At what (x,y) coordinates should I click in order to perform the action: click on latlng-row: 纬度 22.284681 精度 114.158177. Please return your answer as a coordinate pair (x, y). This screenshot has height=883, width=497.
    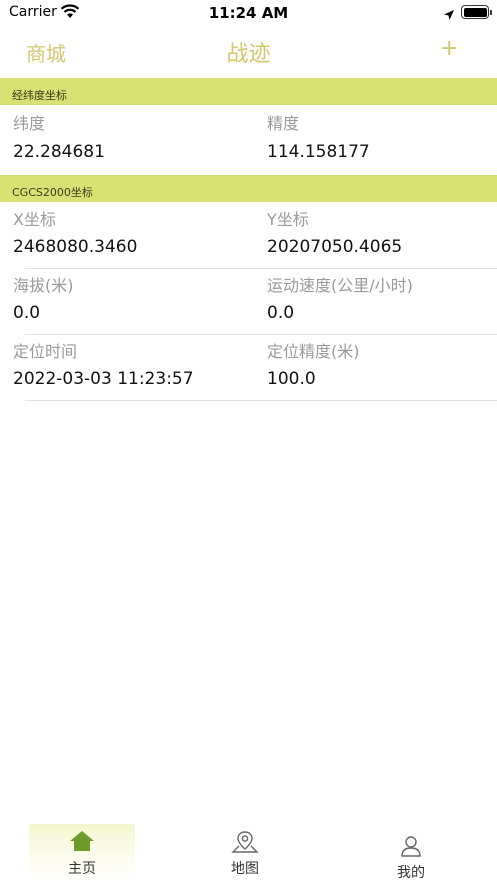
    Looking at the image, I should click on (248, 140).